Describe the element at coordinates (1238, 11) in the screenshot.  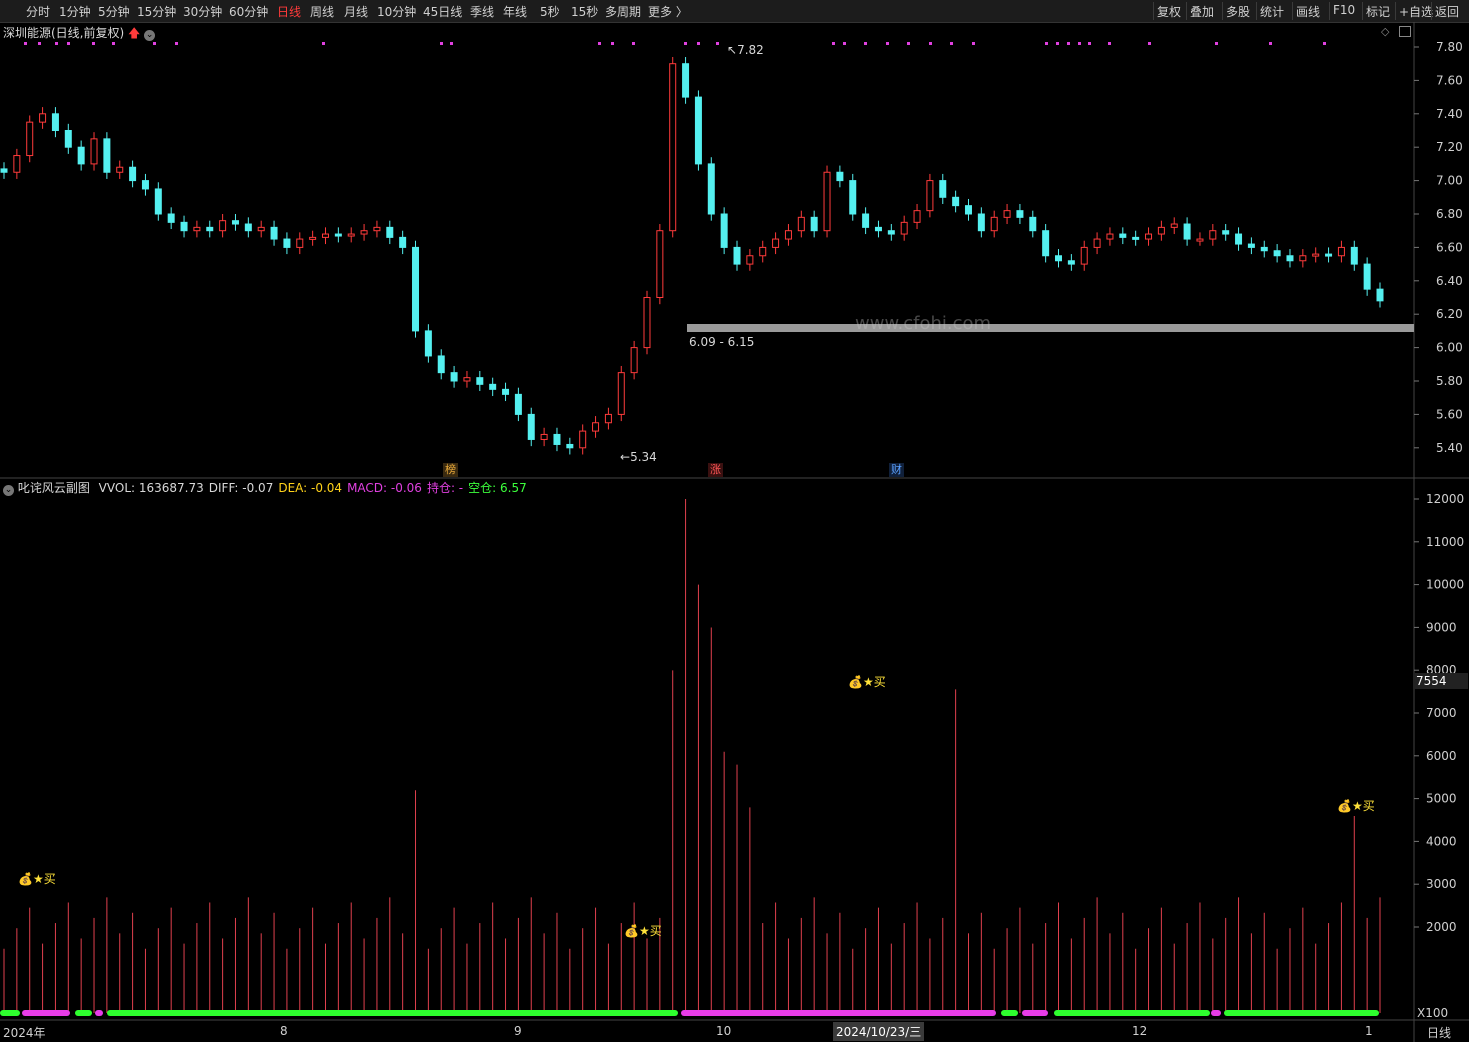
I see `toolbar-button-2: 多股` at that location.